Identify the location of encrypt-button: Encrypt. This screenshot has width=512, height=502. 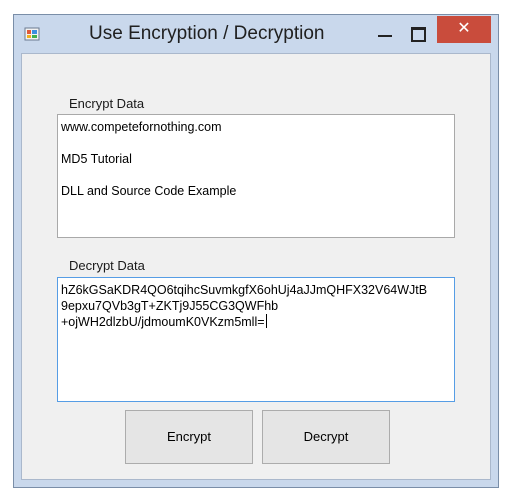
(189, 437).